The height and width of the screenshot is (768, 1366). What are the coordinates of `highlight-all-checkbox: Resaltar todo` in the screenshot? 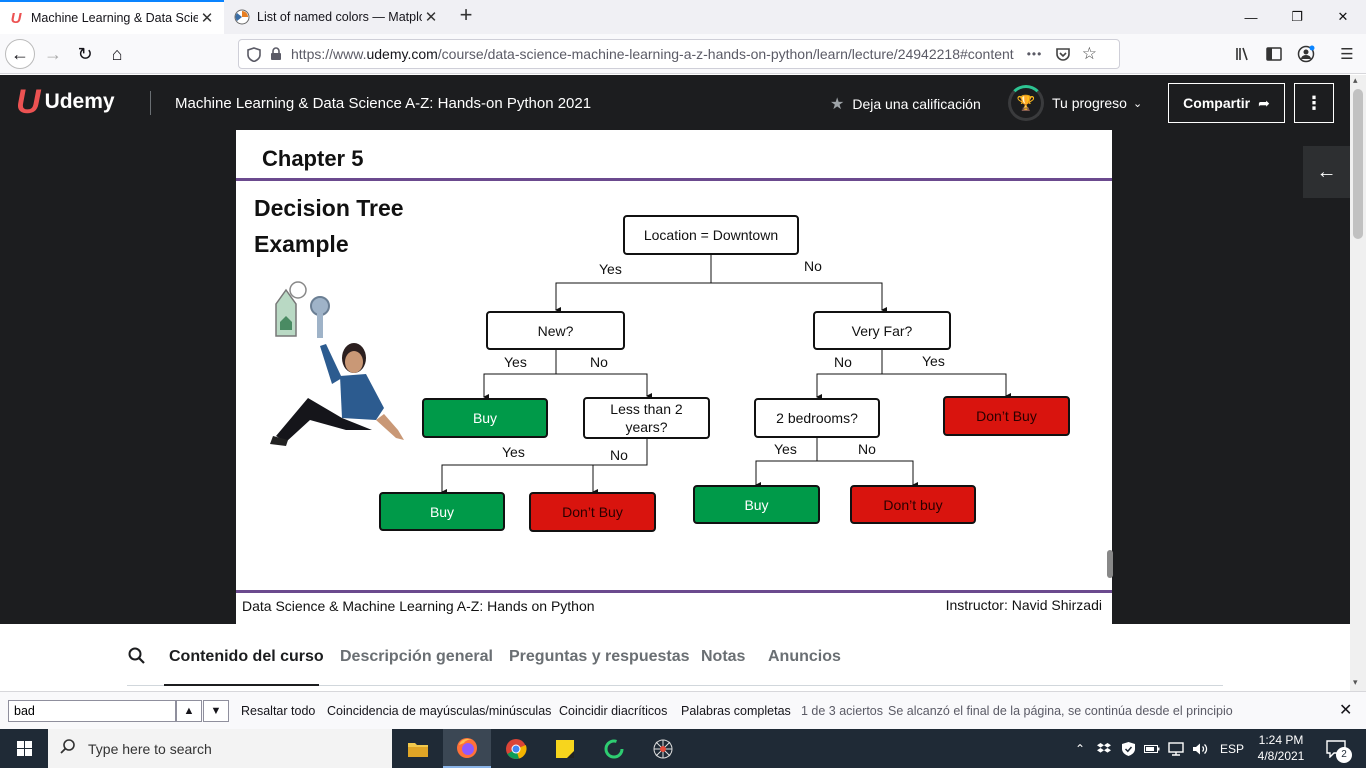 It's located at (278, 711).